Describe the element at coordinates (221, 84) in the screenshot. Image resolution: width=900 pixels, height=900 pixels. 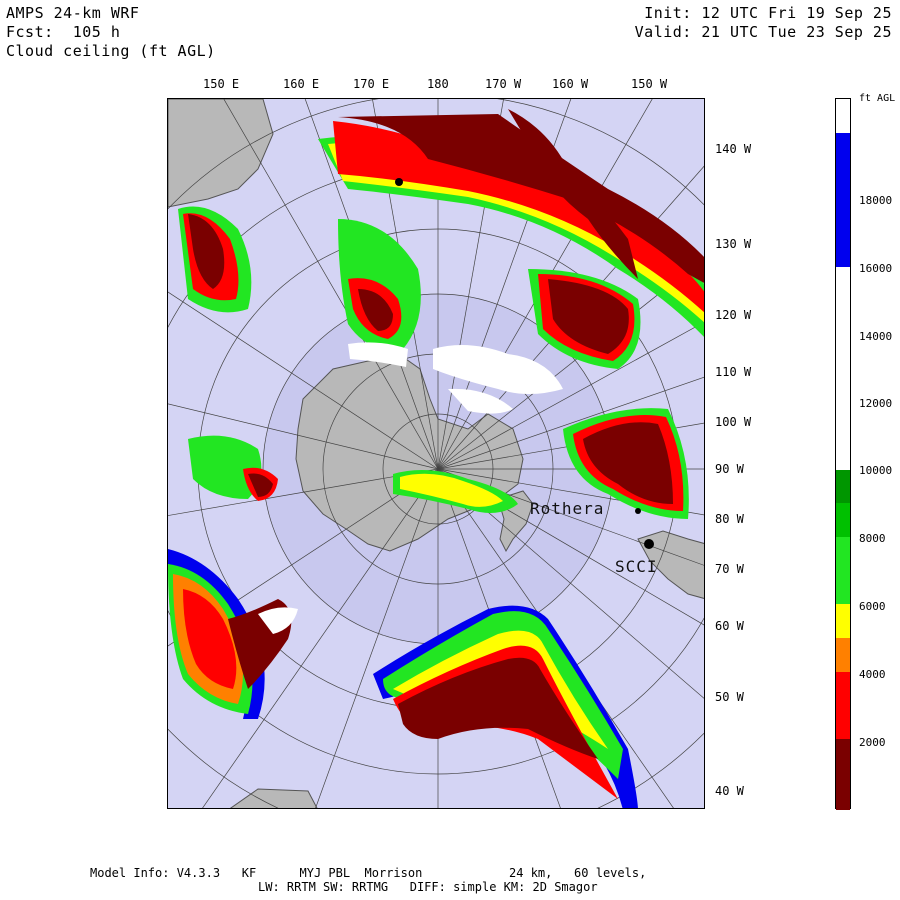
I see `lon-label-top: 150 E` at that location.